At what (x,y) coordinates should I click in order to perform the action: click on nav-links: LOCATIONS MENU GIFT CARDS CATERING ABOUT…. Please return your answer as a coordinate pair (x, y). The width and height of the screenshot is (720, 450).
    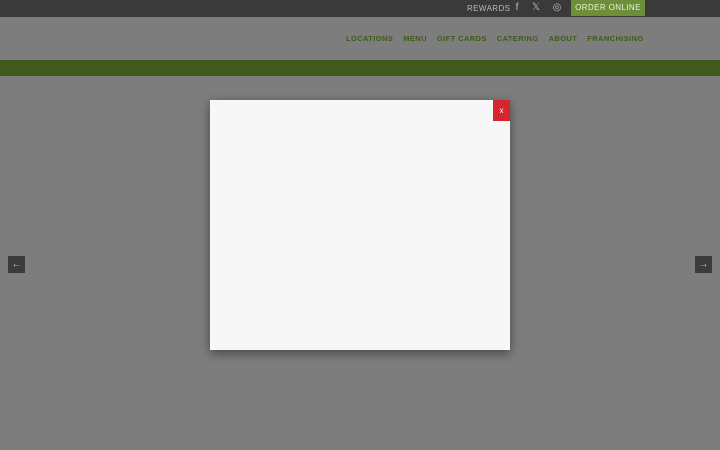
    Looking at the image, I should click on (500, 38).